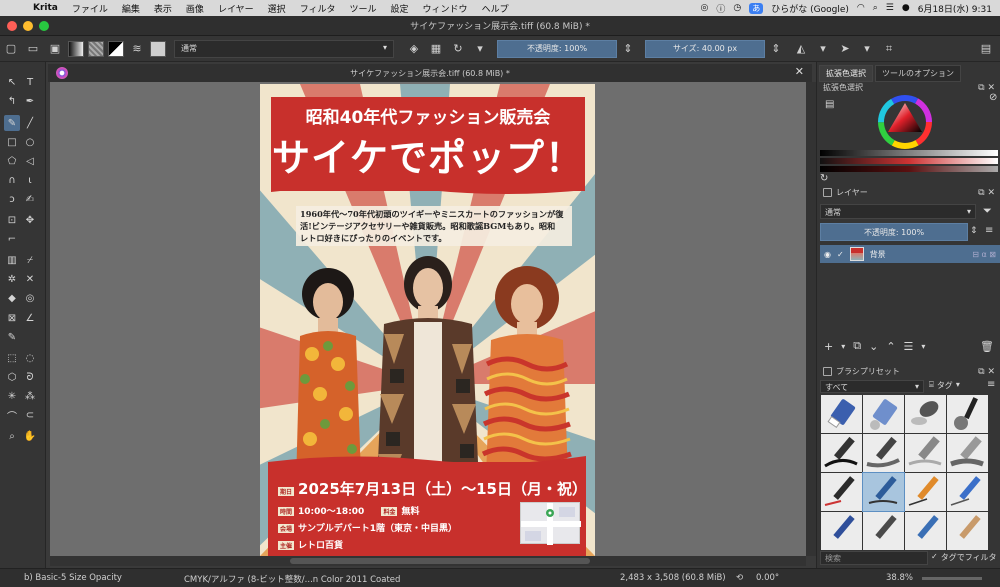  I want to click on wrap-around-icon: ⌗, so click(889, 49).